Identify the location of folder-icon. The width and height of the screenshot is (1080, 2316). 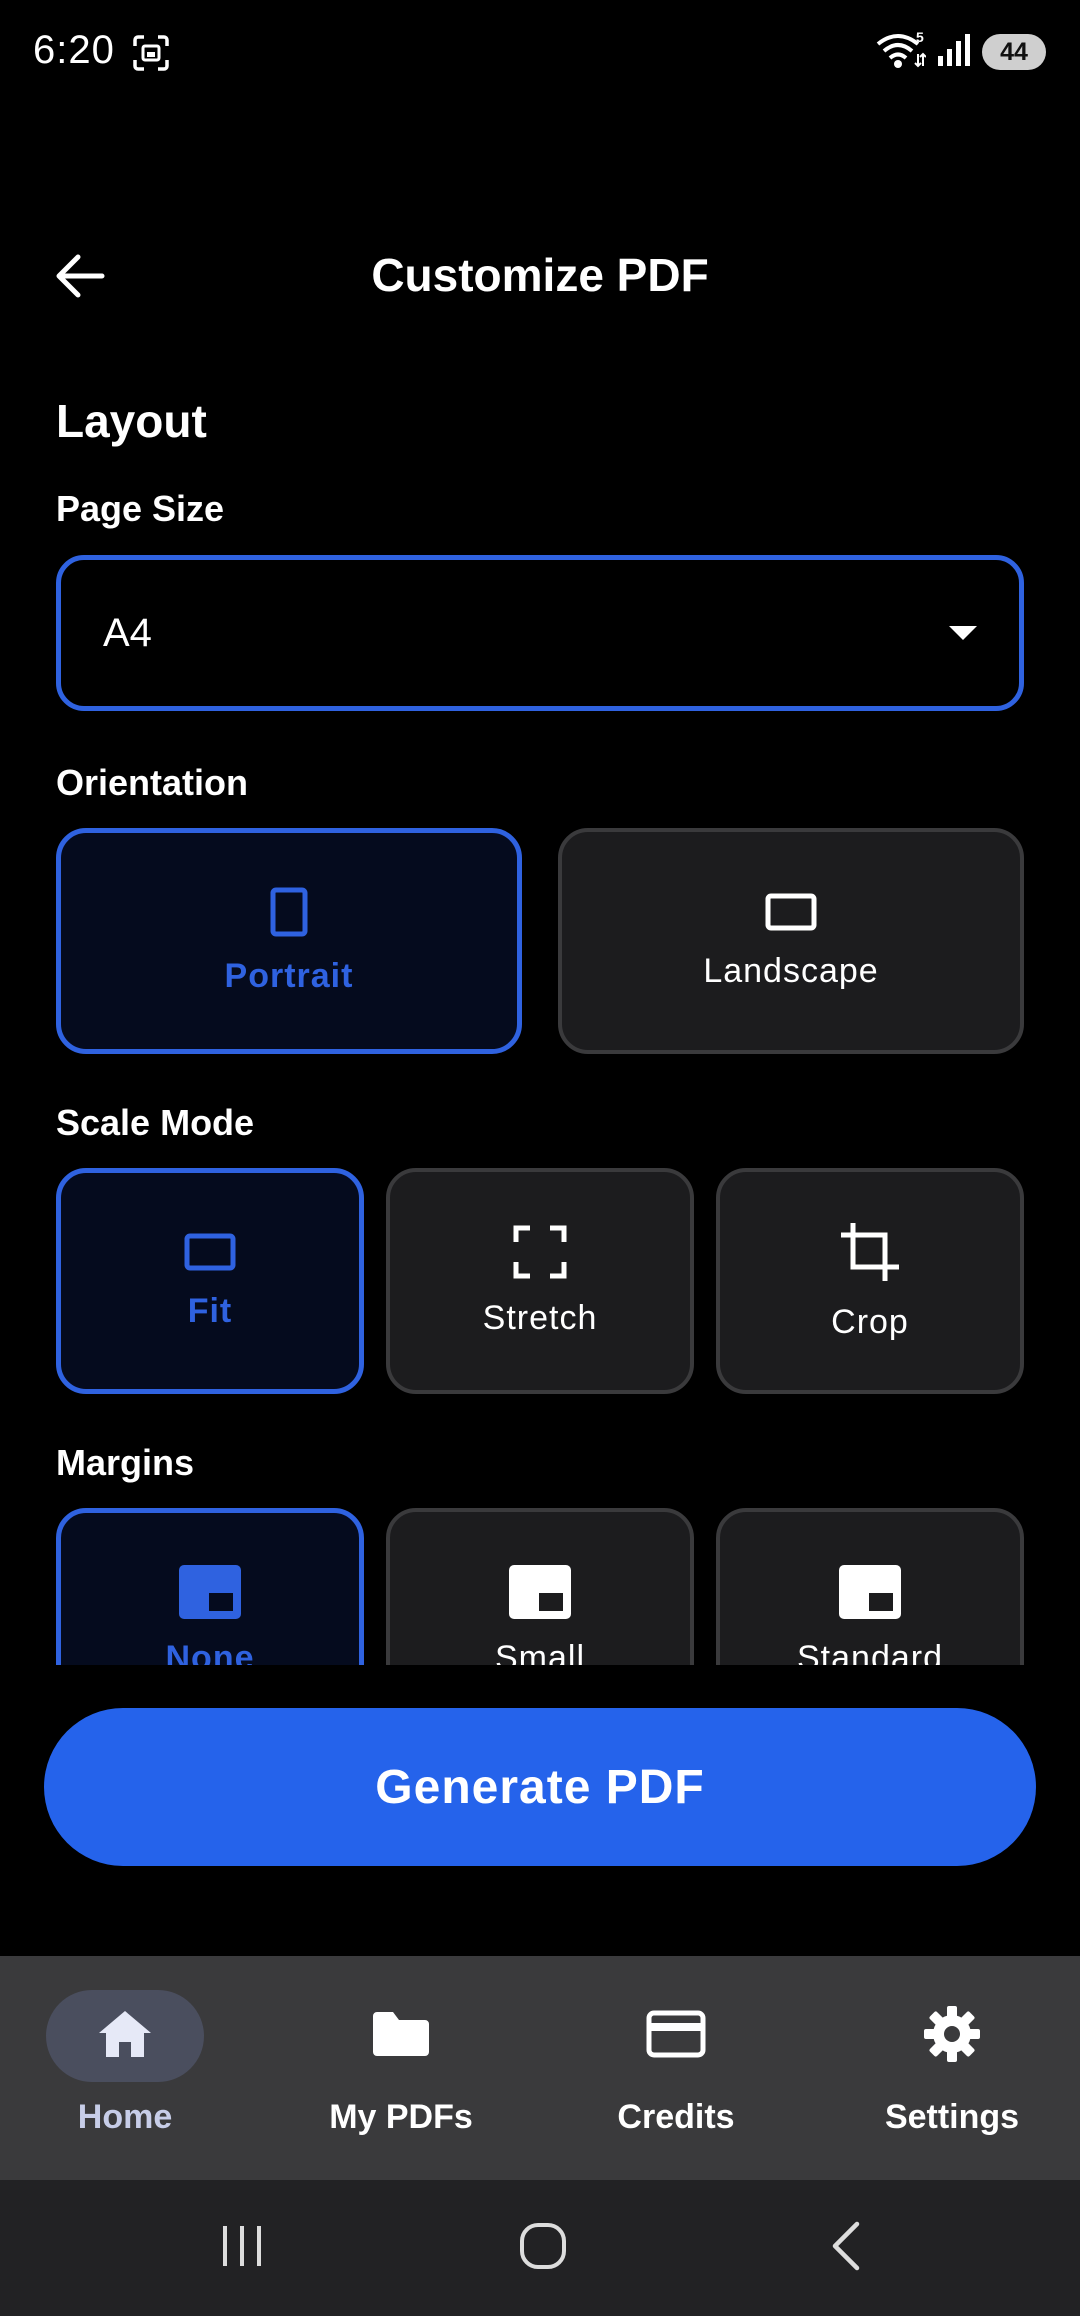
(401, 2036).